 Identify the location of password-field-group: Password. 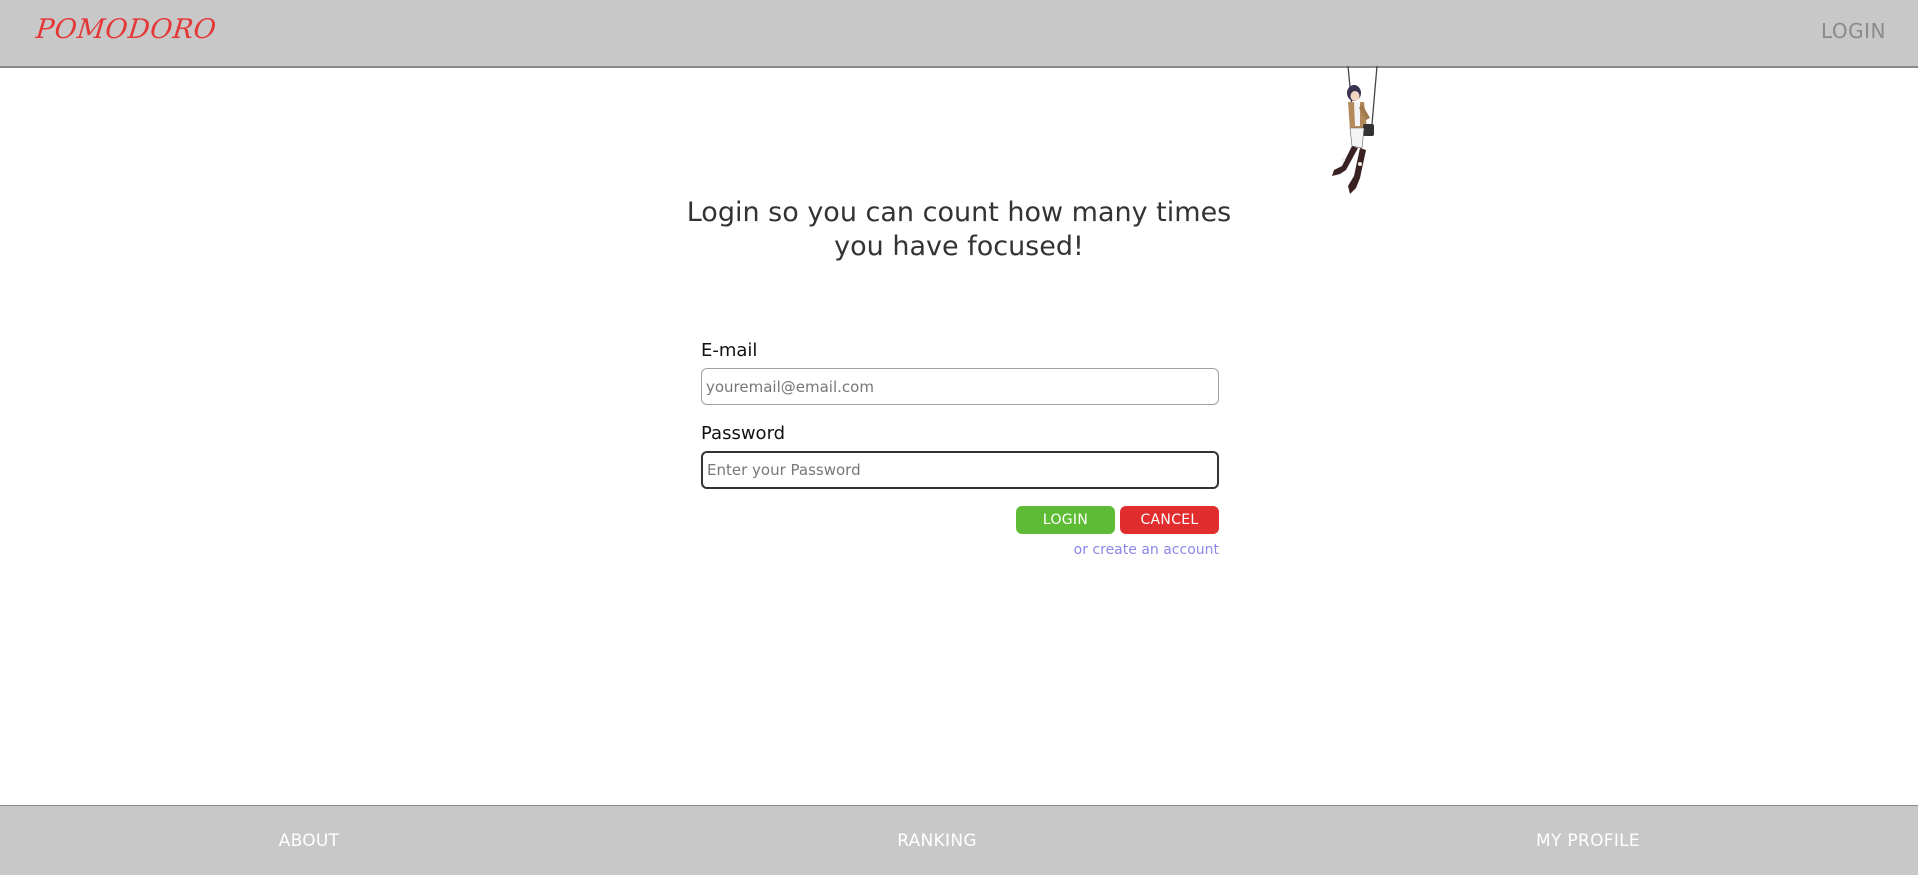
(960, 456).